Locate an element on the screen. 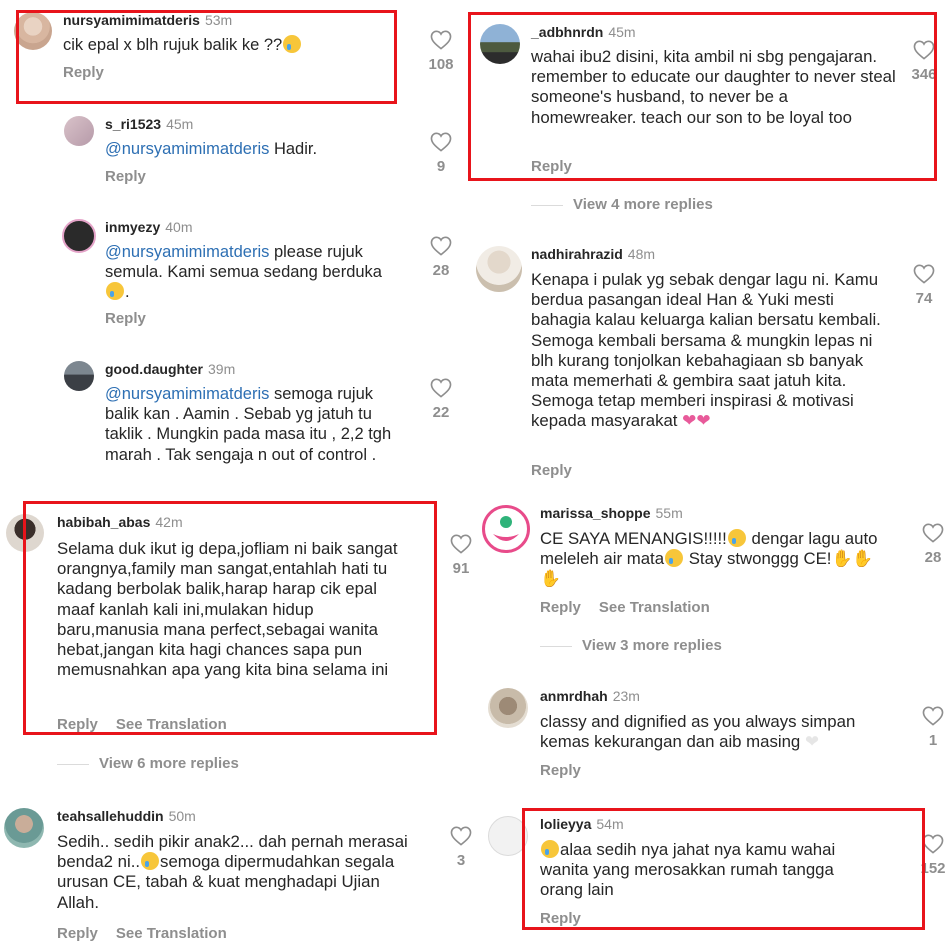 The width and height of the screenshot is (950, 950). comment-username: inmyezy 40m is located at coordinates (148, 227).